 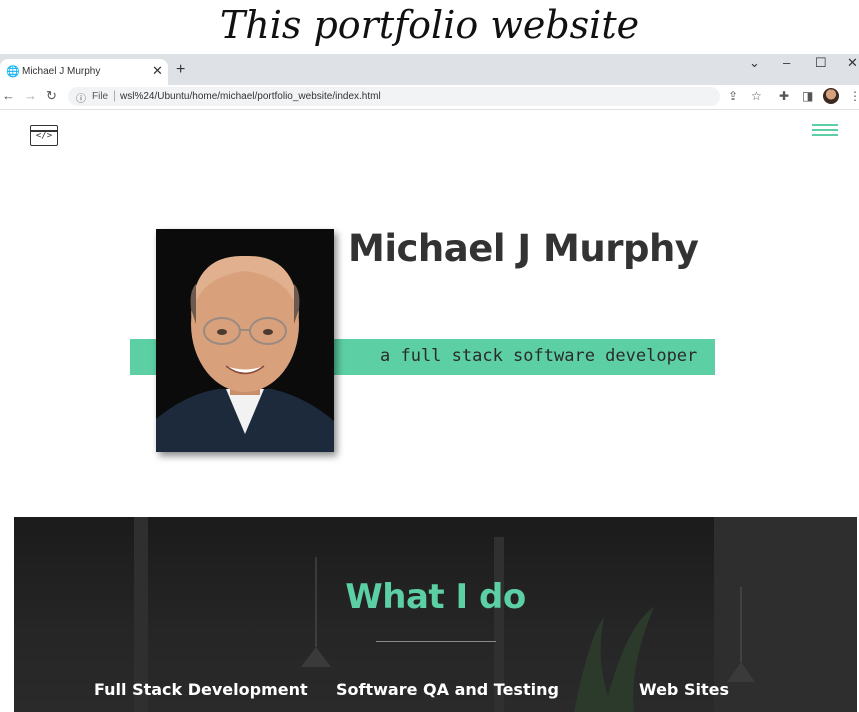 What do you see at coordinates (447, 689) in the screenshot?
I see `service-qa-testing: Software QA and Testing` at bounding box center [447, 689].